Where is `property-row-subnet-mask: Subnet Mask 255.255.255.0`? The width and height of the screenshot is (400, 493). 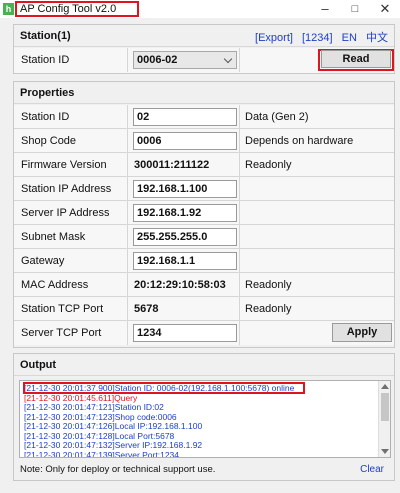 property-row-subnet-mask: Subnet Mask 255.255.255.0 is located at coordinates (204, 237).